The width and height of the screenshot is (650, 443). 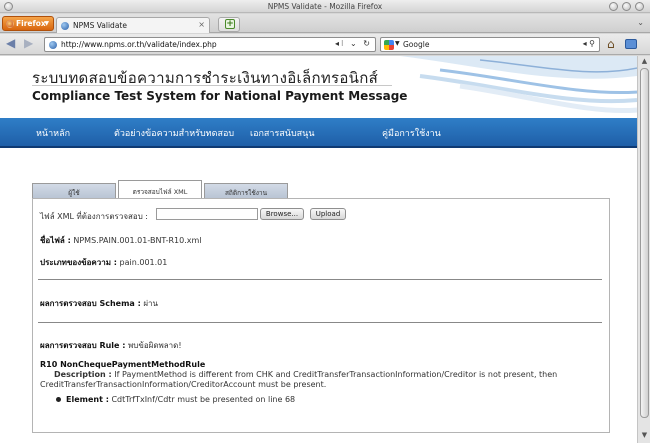 What do you see at coordinates (74, 191) in the screenshot?
I see `tab-user: ผู้ใช้` at bounding box center [74, 191].